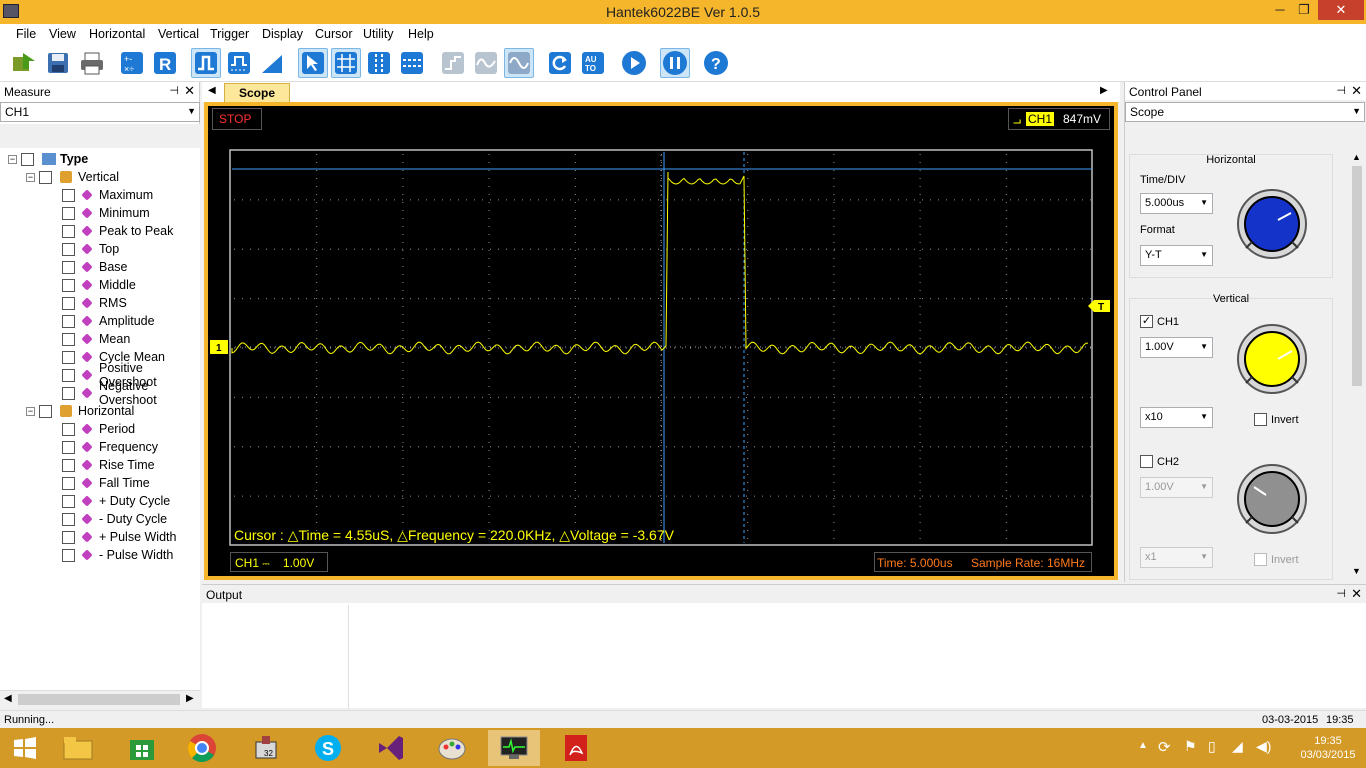  I want to click on help-icon: ?, so click(716, 63).